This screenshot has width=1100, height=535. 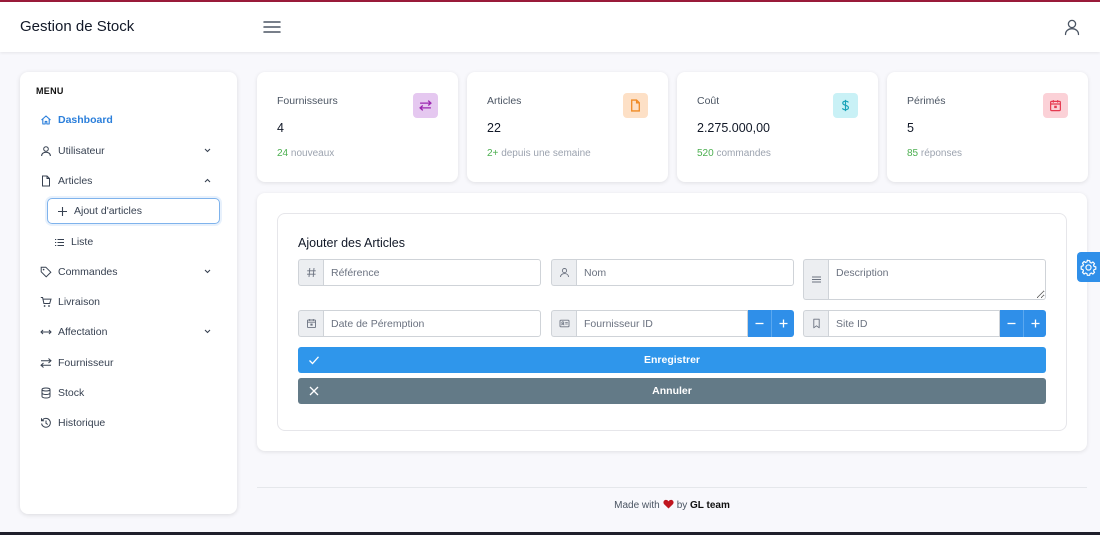 I want to click on sidebar-item-utilisateur: Utilisateur, so click(x=130, y=151).